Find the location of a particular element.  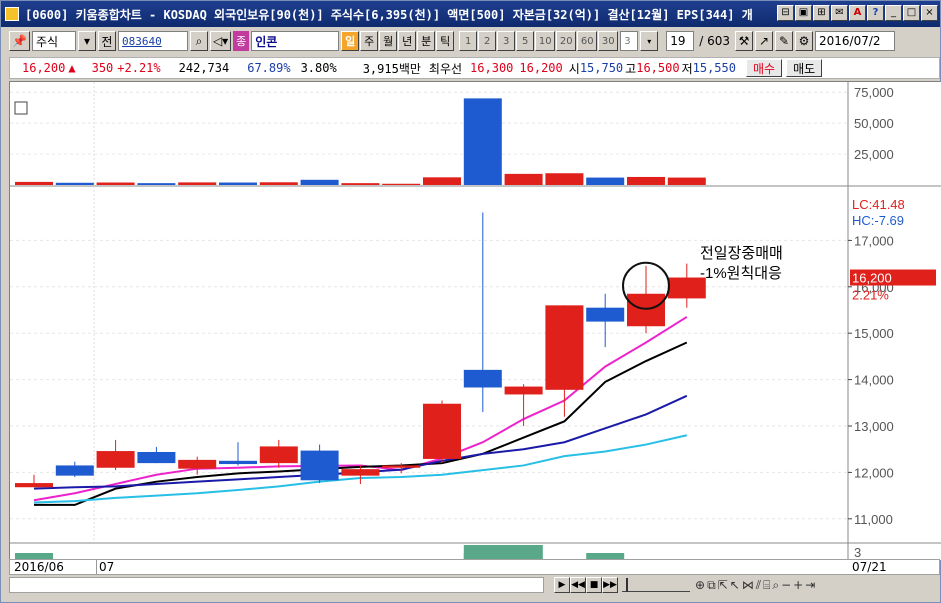

priority-label: 최우선 is located at coordinates (445, 68).